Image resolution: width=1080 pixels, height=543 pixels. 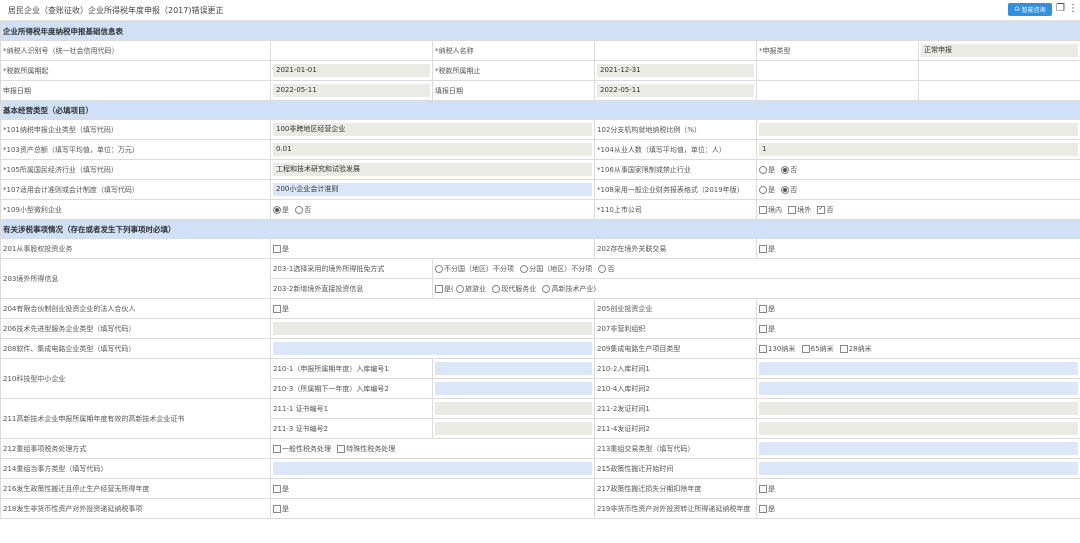 I want to click on r210-label: 210科技型中小企业, so click(x=135, y=378).